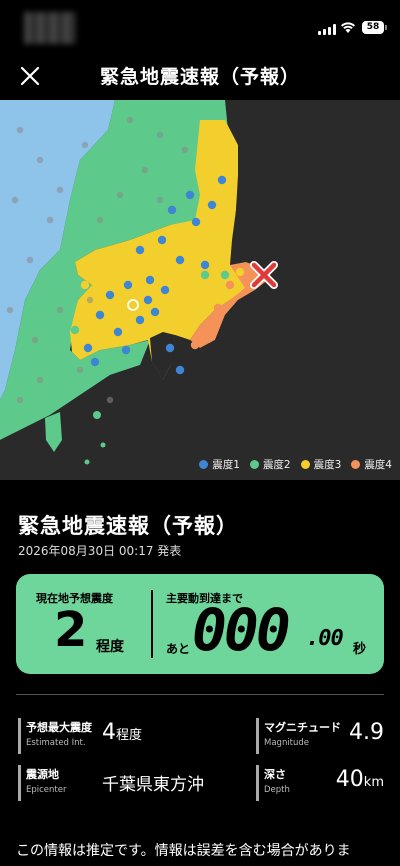 The height and width of the screenshot is (866, 400). Describe the element at coordinates (110, 647) in the screenshot. I see `current-intensity-unit: 程度` at that location.